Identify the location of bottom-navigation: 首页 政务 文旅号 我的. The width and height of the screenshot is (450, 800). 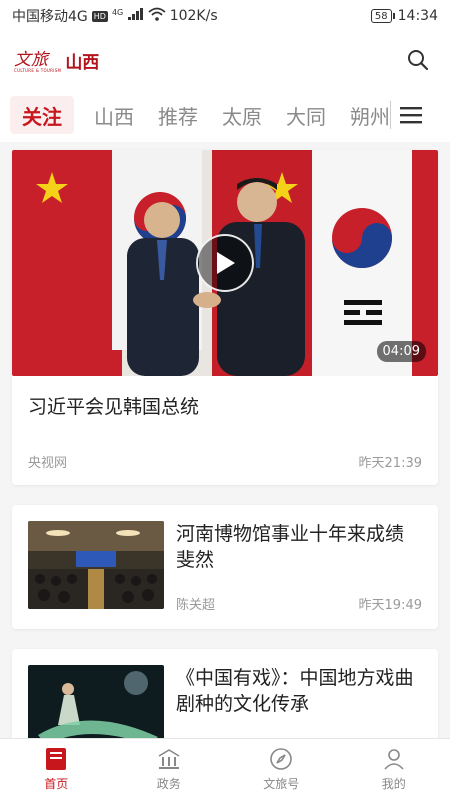
(225, 769).